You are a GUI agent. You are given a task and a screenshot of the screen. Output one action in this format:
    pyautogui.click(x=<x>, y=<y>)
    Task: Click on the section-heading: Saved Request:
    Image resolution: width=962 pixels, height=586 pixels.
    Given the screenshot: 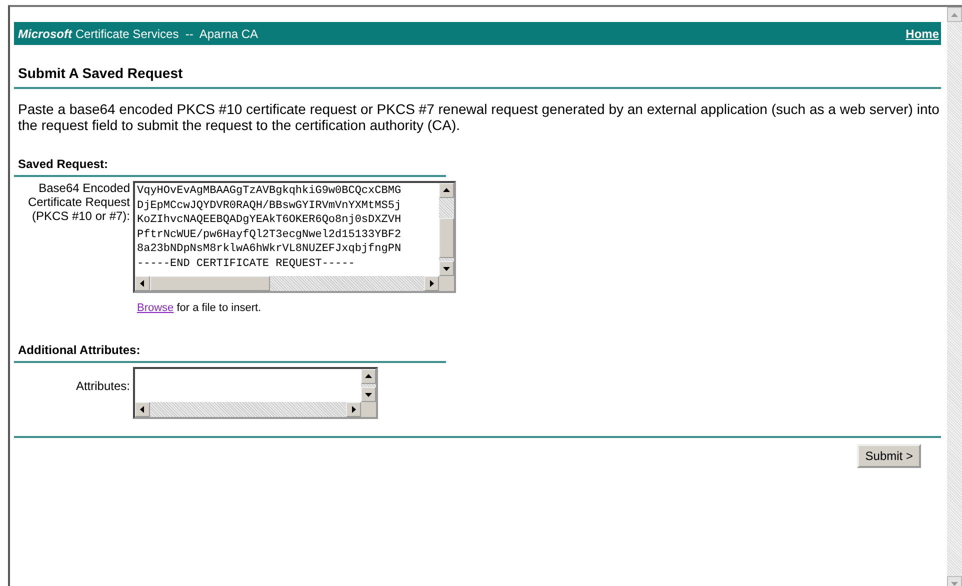 What is the action you would take?
    pyautogui.click(x=64, y=164)
    